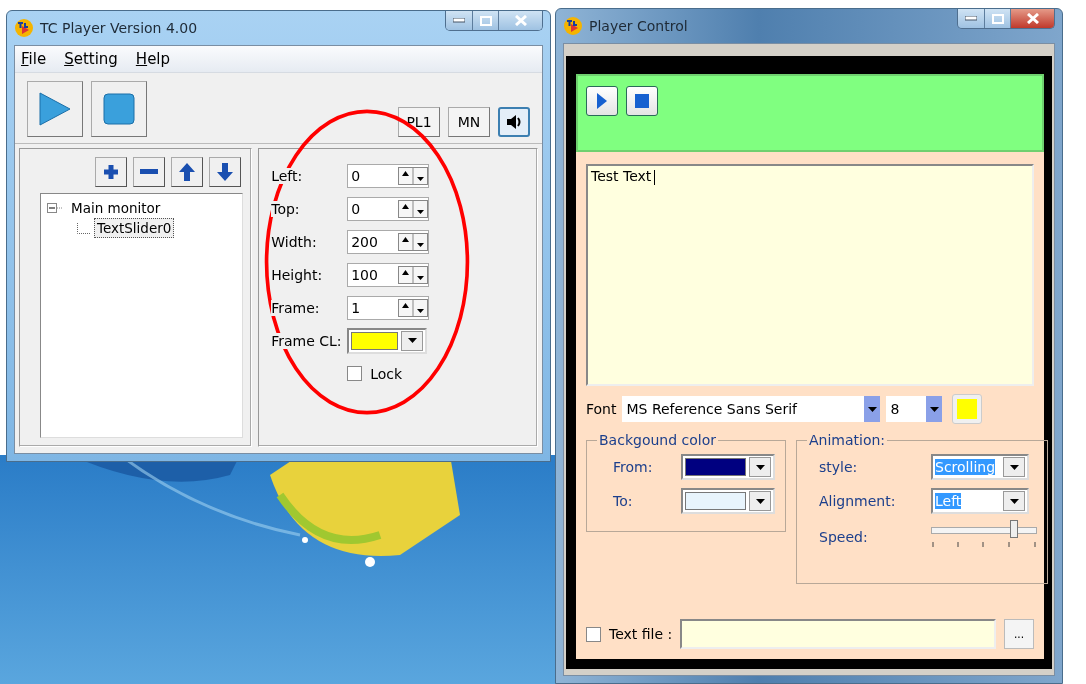 The image size is (1086, 684). I want to click on move-down-button, so click(225, 172).